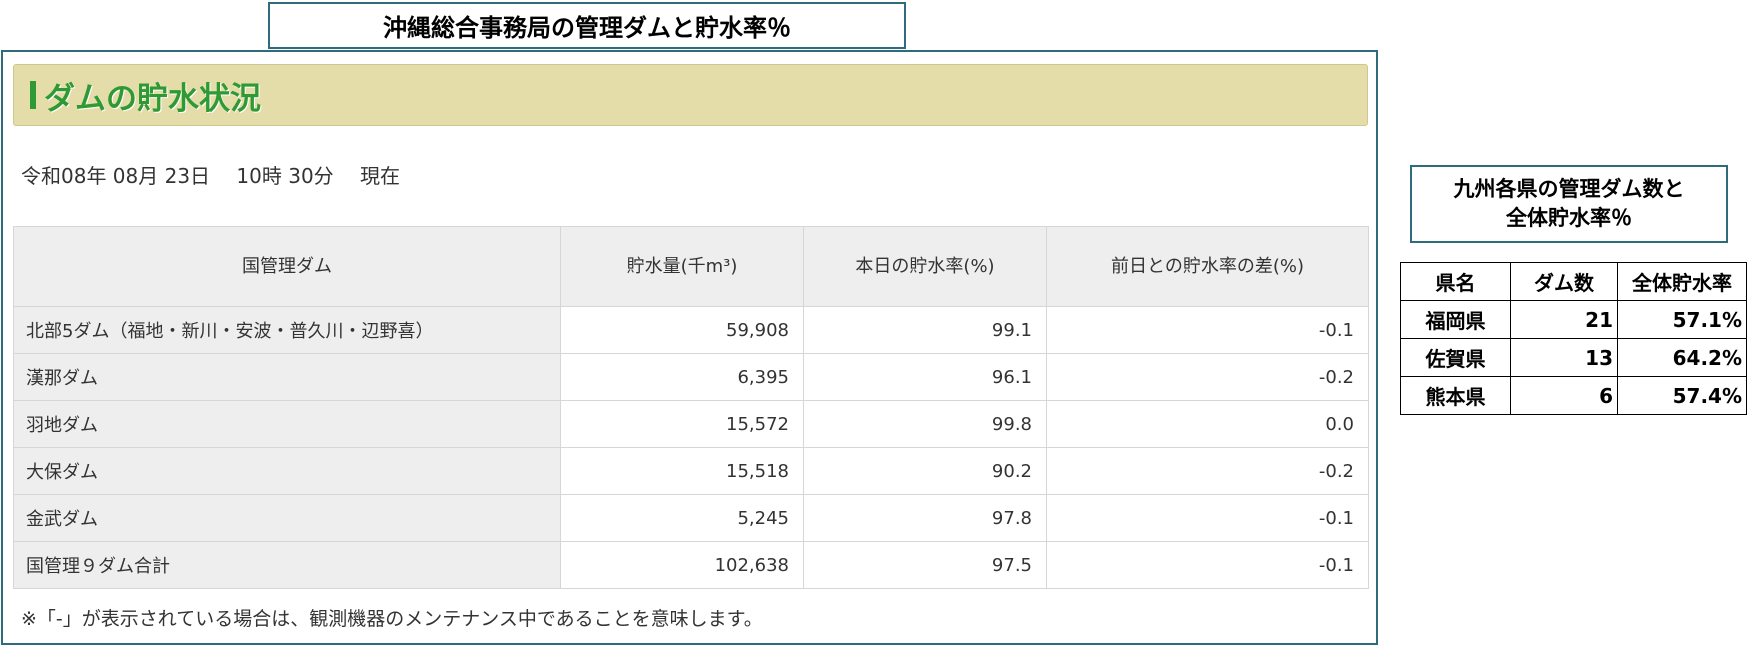 This screenshot has width=1747, height=647. What do you see at coordinates (682, 377) in the screenshot?
I see `storage-cell: 6,395` at bounding box center [682, 377].